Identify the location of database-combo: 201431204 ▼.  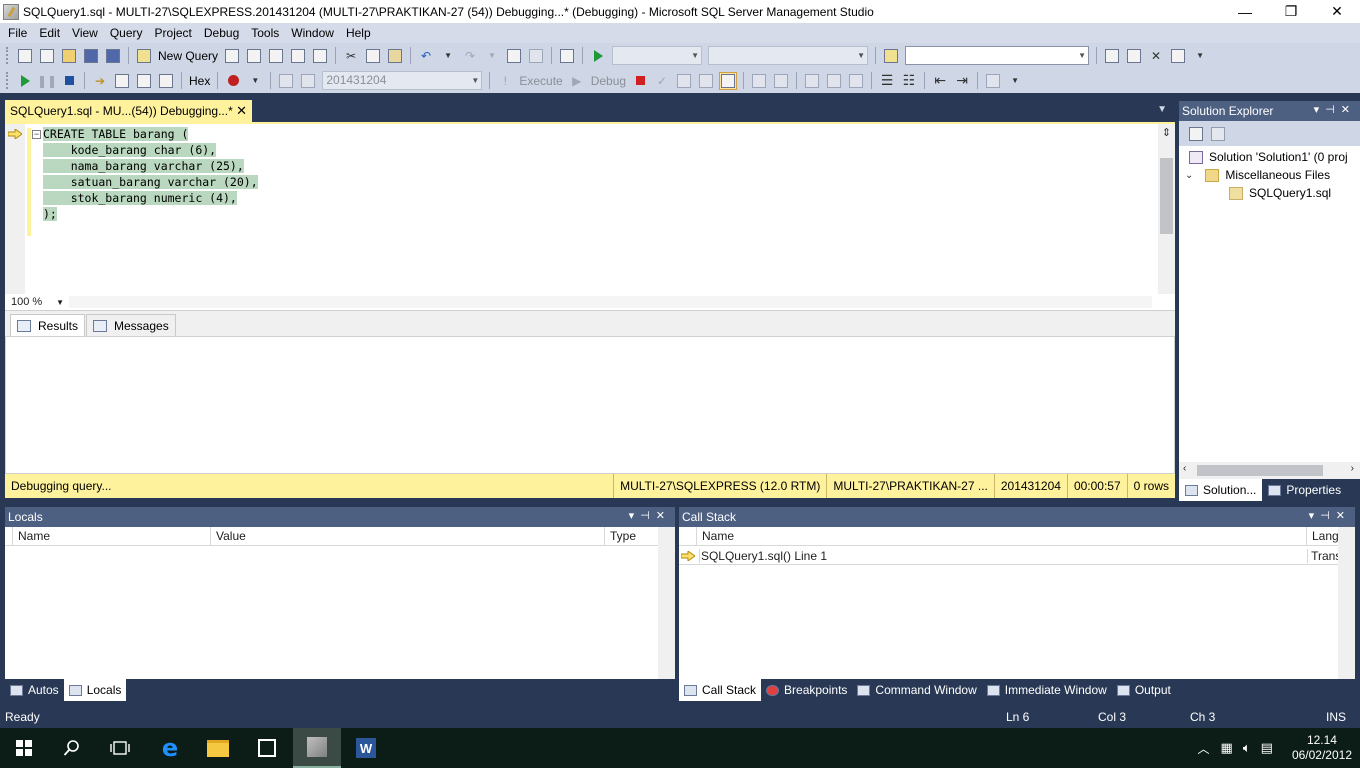
(402, 80).